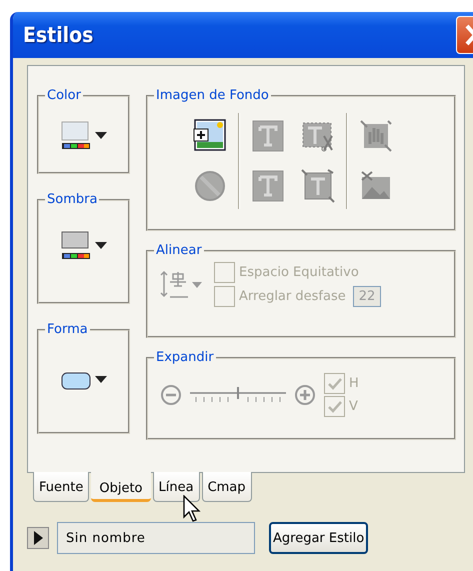 The height and width of the screenshot is (571, 473). What do you see at coordinates (75, 136) in the screenshot?
I see `fill-color-icon` at bounding box center [75, 136].